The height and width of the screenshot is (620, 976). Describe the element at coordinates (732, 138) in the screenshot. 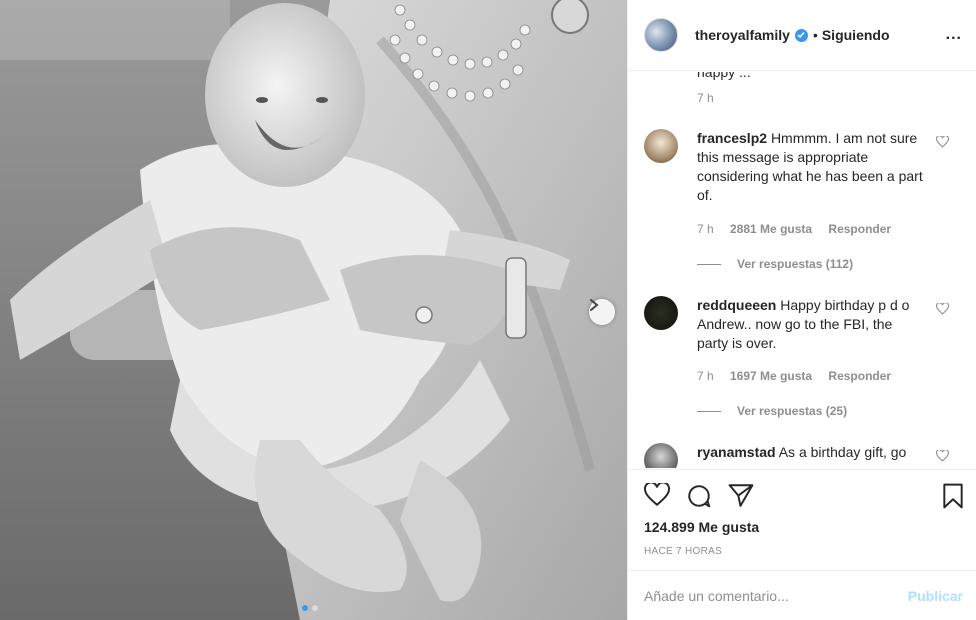

I see `comment-username: franceslp2` at that location.